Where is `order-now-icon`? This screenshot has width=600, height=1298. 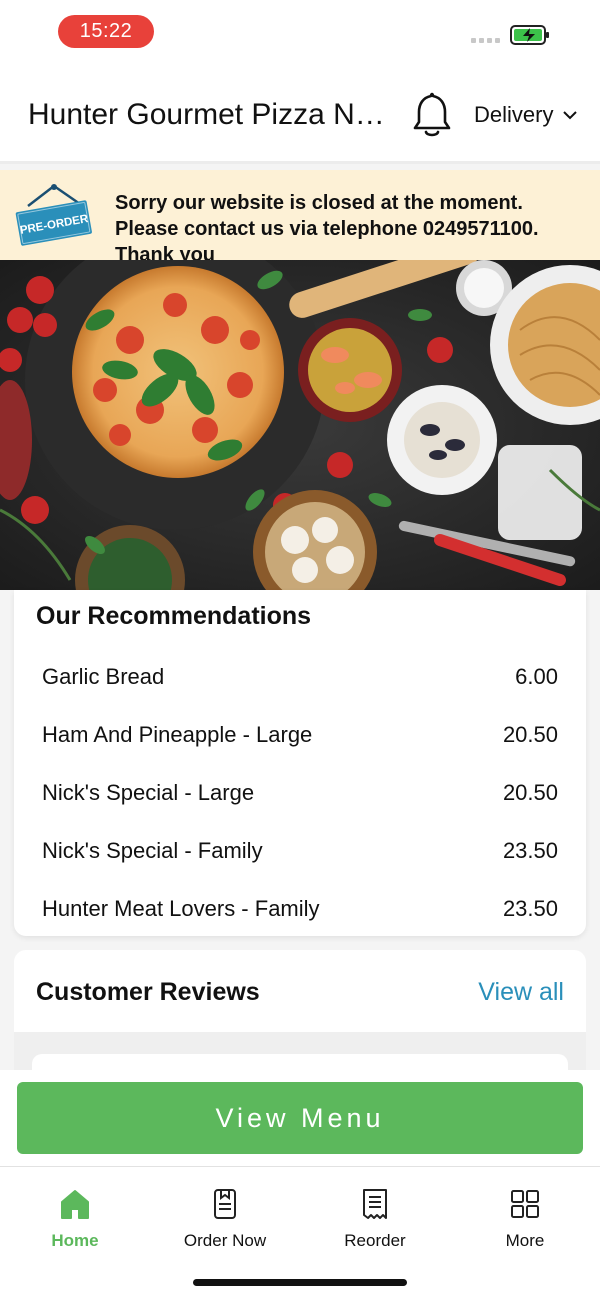 order-now-icon is located at coordinates (225, 1204).